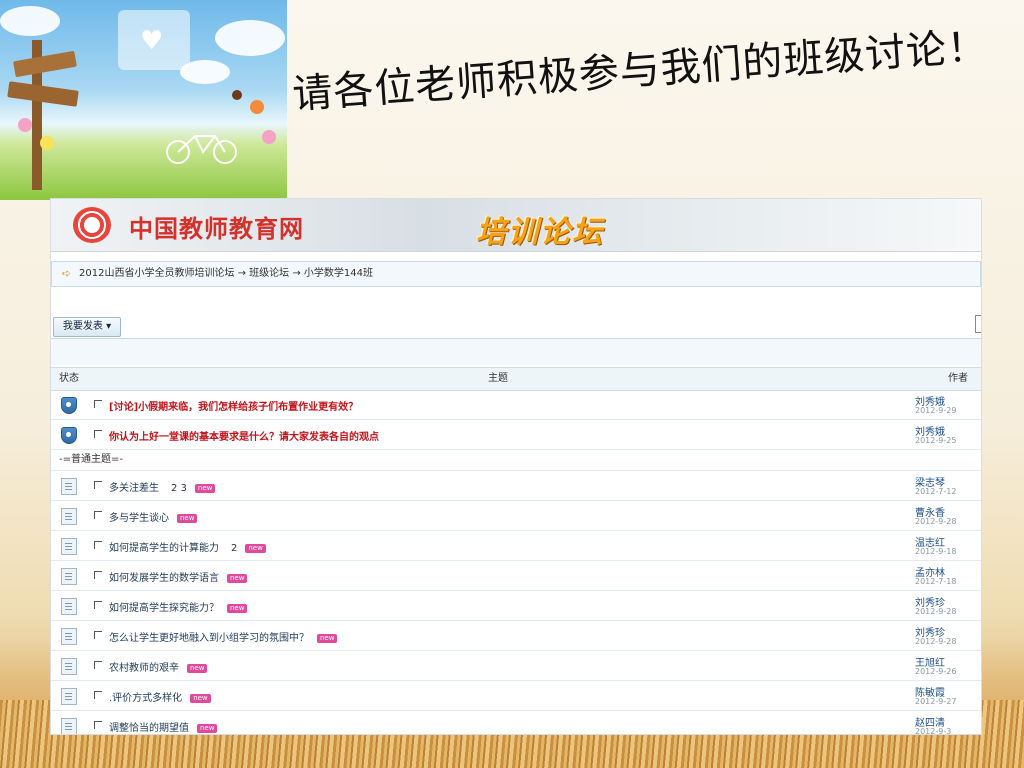 The height and width of the screenshot is (768, 1024). What do you see at coordinates (516, 486) in the screenshot?
I see `topic-row: 多关注差生 2 3 new 梁志琴 2012-7-12` at bounding box center [516, 486].